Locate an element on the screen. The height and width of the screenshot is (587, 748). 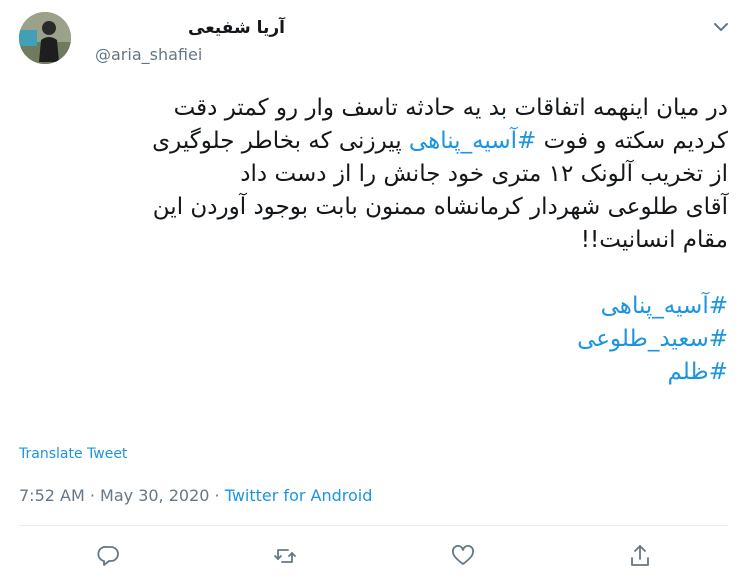
translate-tweet-link: Translate Tweet is located at coordinates (73, 454).